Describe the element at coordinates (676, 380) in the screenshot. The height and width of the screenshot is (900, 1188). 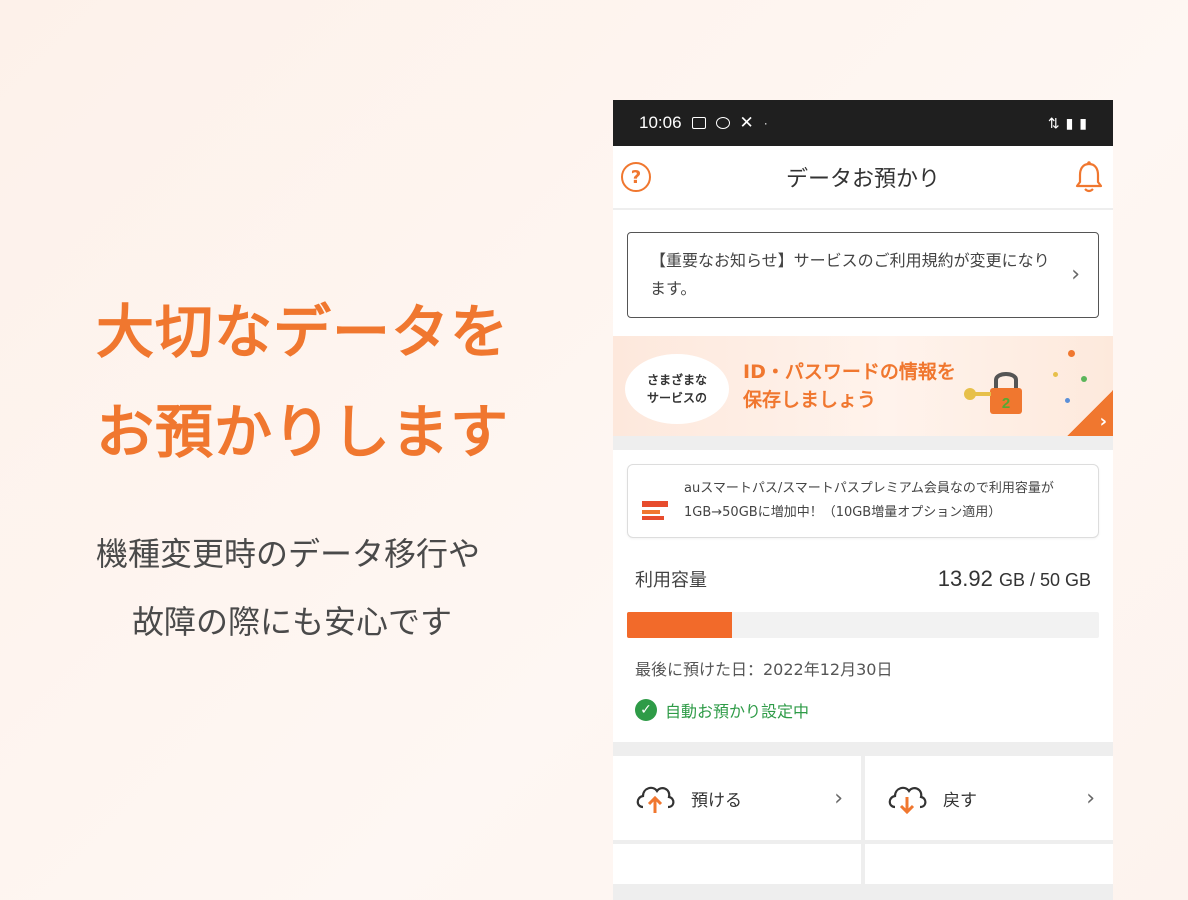
I see `bubble-line1: さまざまな` at that location.